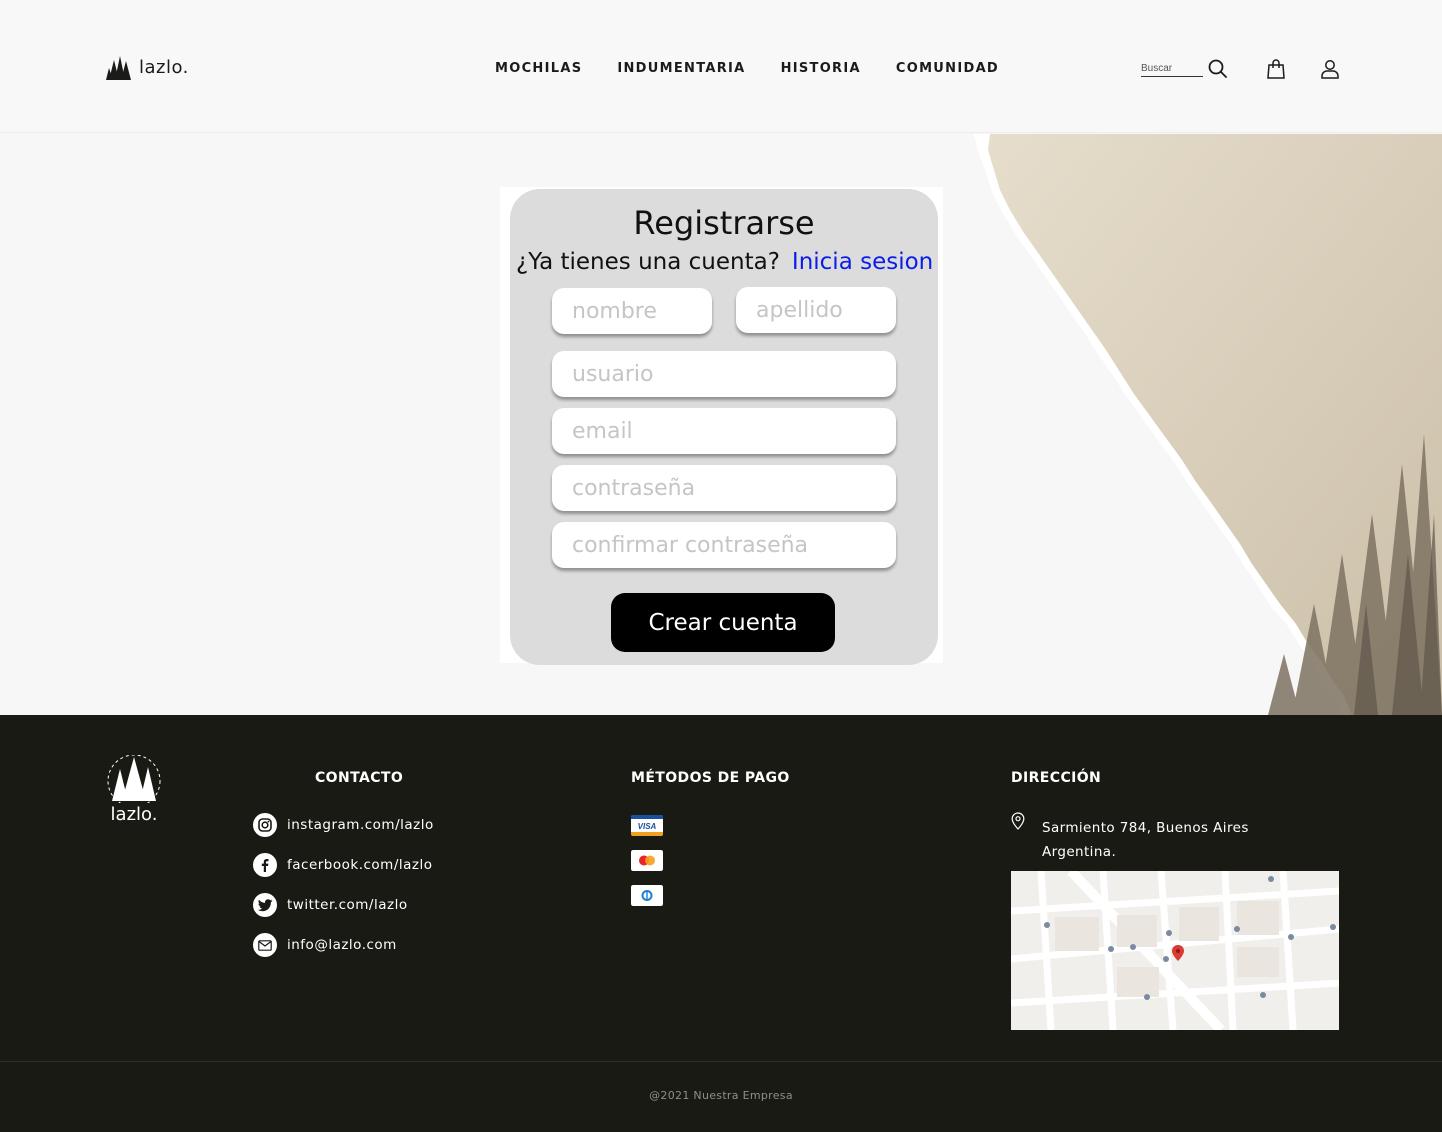 This screenshot has height=1132, width=1442. What do you see at coordinates (724, 223) in the screenshot?
I see `form-title: Registrarse` at bounding box center [724, 223].